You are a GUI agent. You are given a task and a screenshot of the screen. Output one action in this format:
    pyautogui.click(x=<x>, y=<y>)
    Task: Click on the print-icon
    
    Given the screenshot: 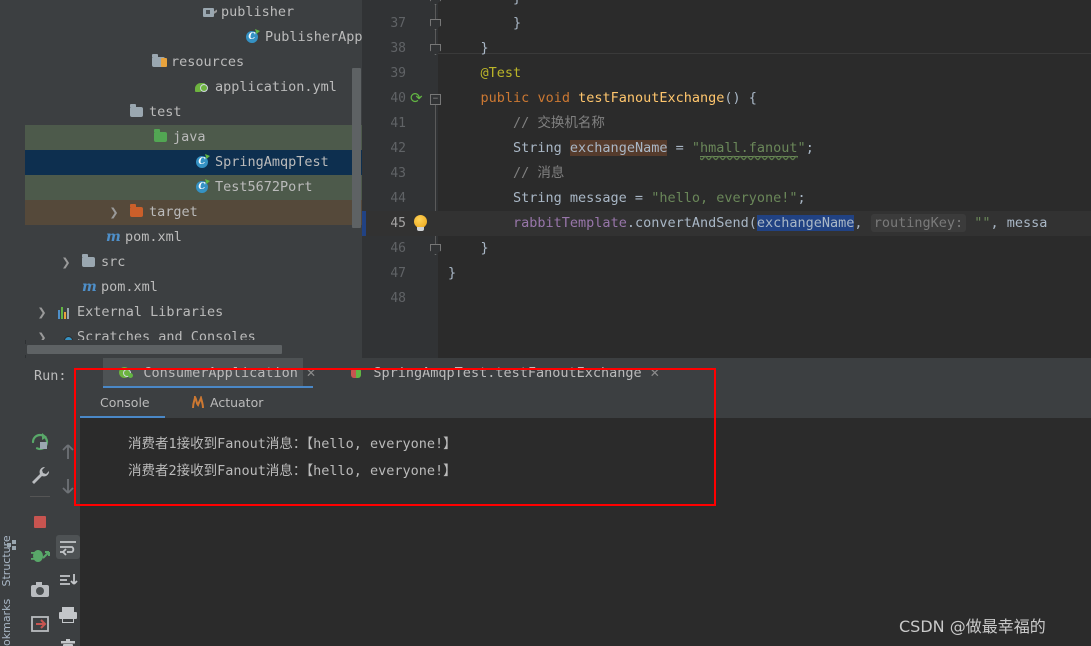 What is the action you would take?
    pyautogui.click(x=68, y=615)
    